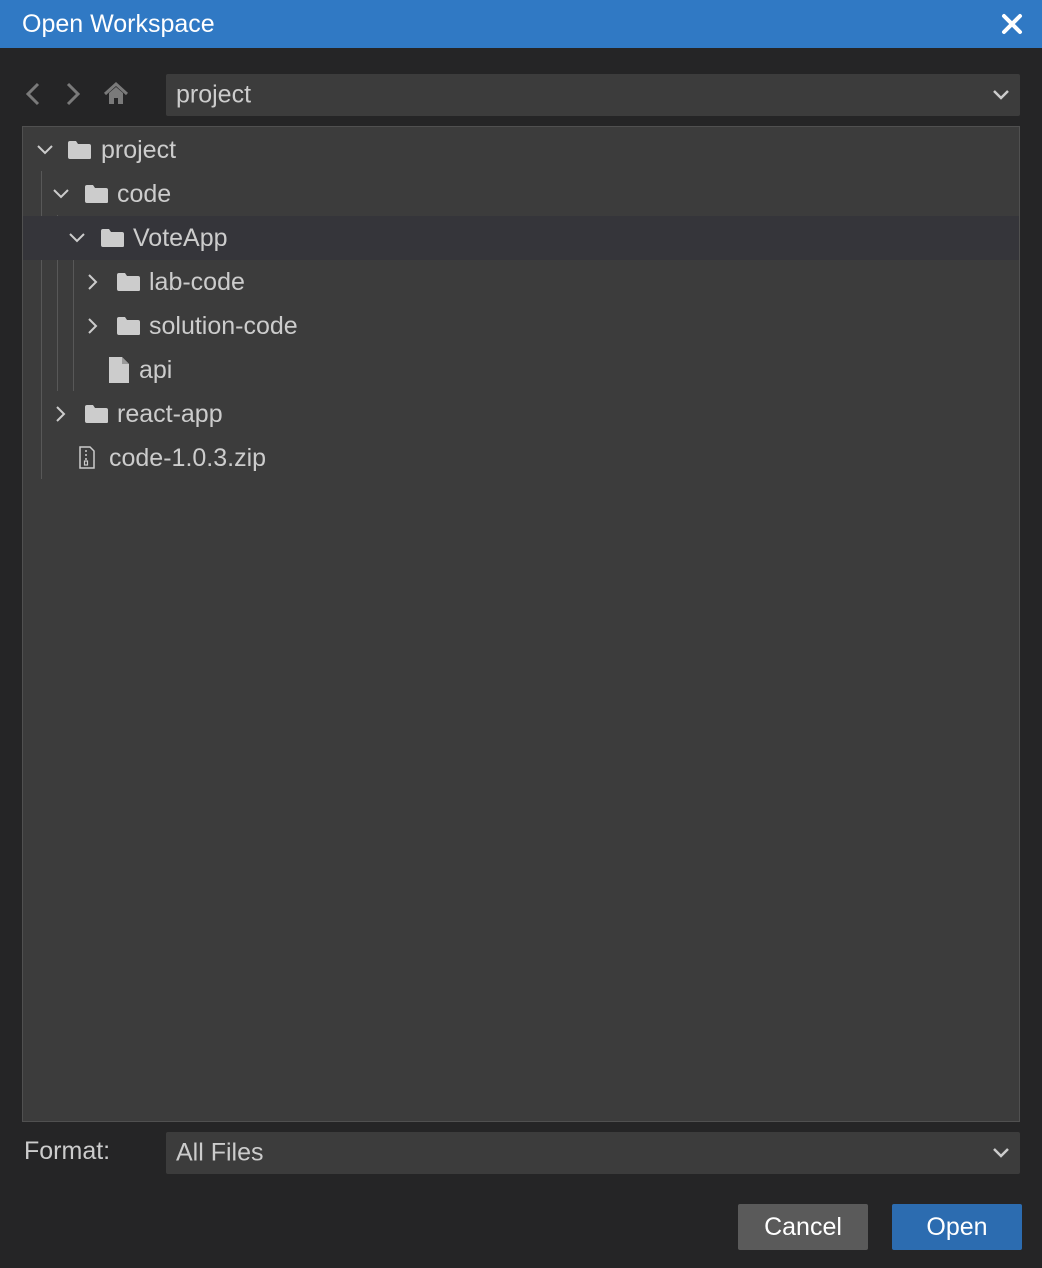  I want to click on dialog-title: Open Workspace, so click(118, 24).